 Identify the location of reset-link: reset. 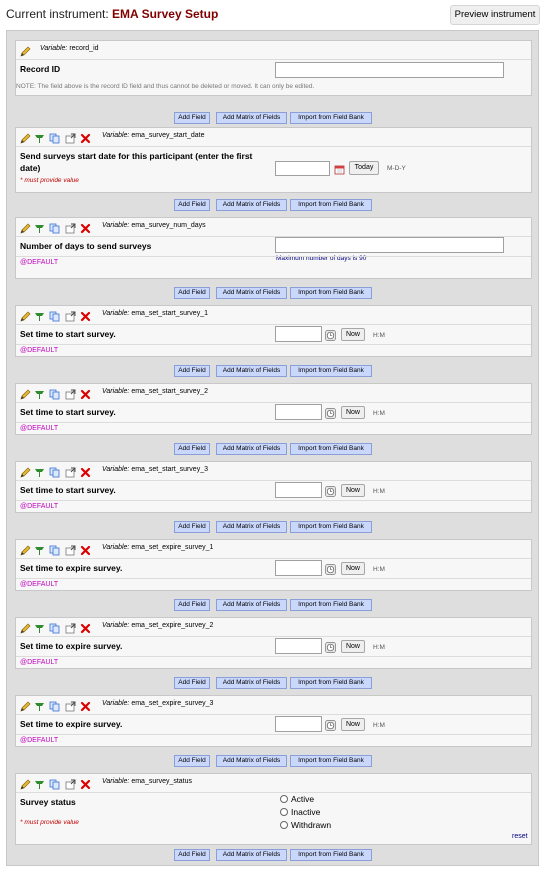
(520, 836).